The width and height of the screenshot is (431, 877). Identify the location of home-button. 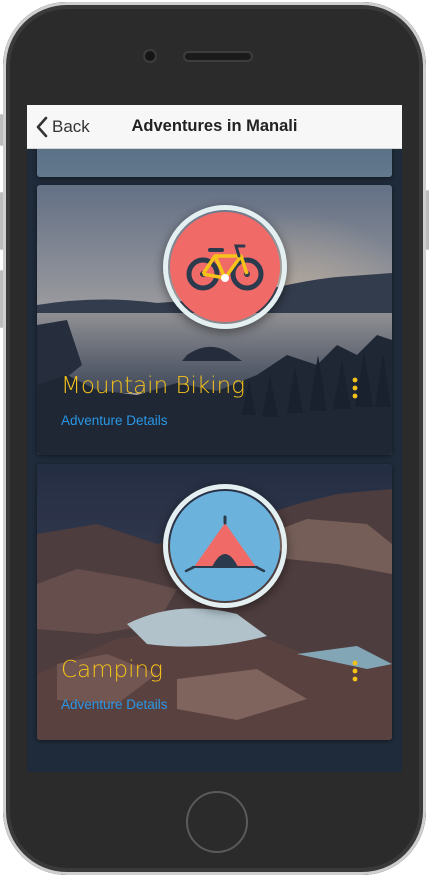
(217, 822).